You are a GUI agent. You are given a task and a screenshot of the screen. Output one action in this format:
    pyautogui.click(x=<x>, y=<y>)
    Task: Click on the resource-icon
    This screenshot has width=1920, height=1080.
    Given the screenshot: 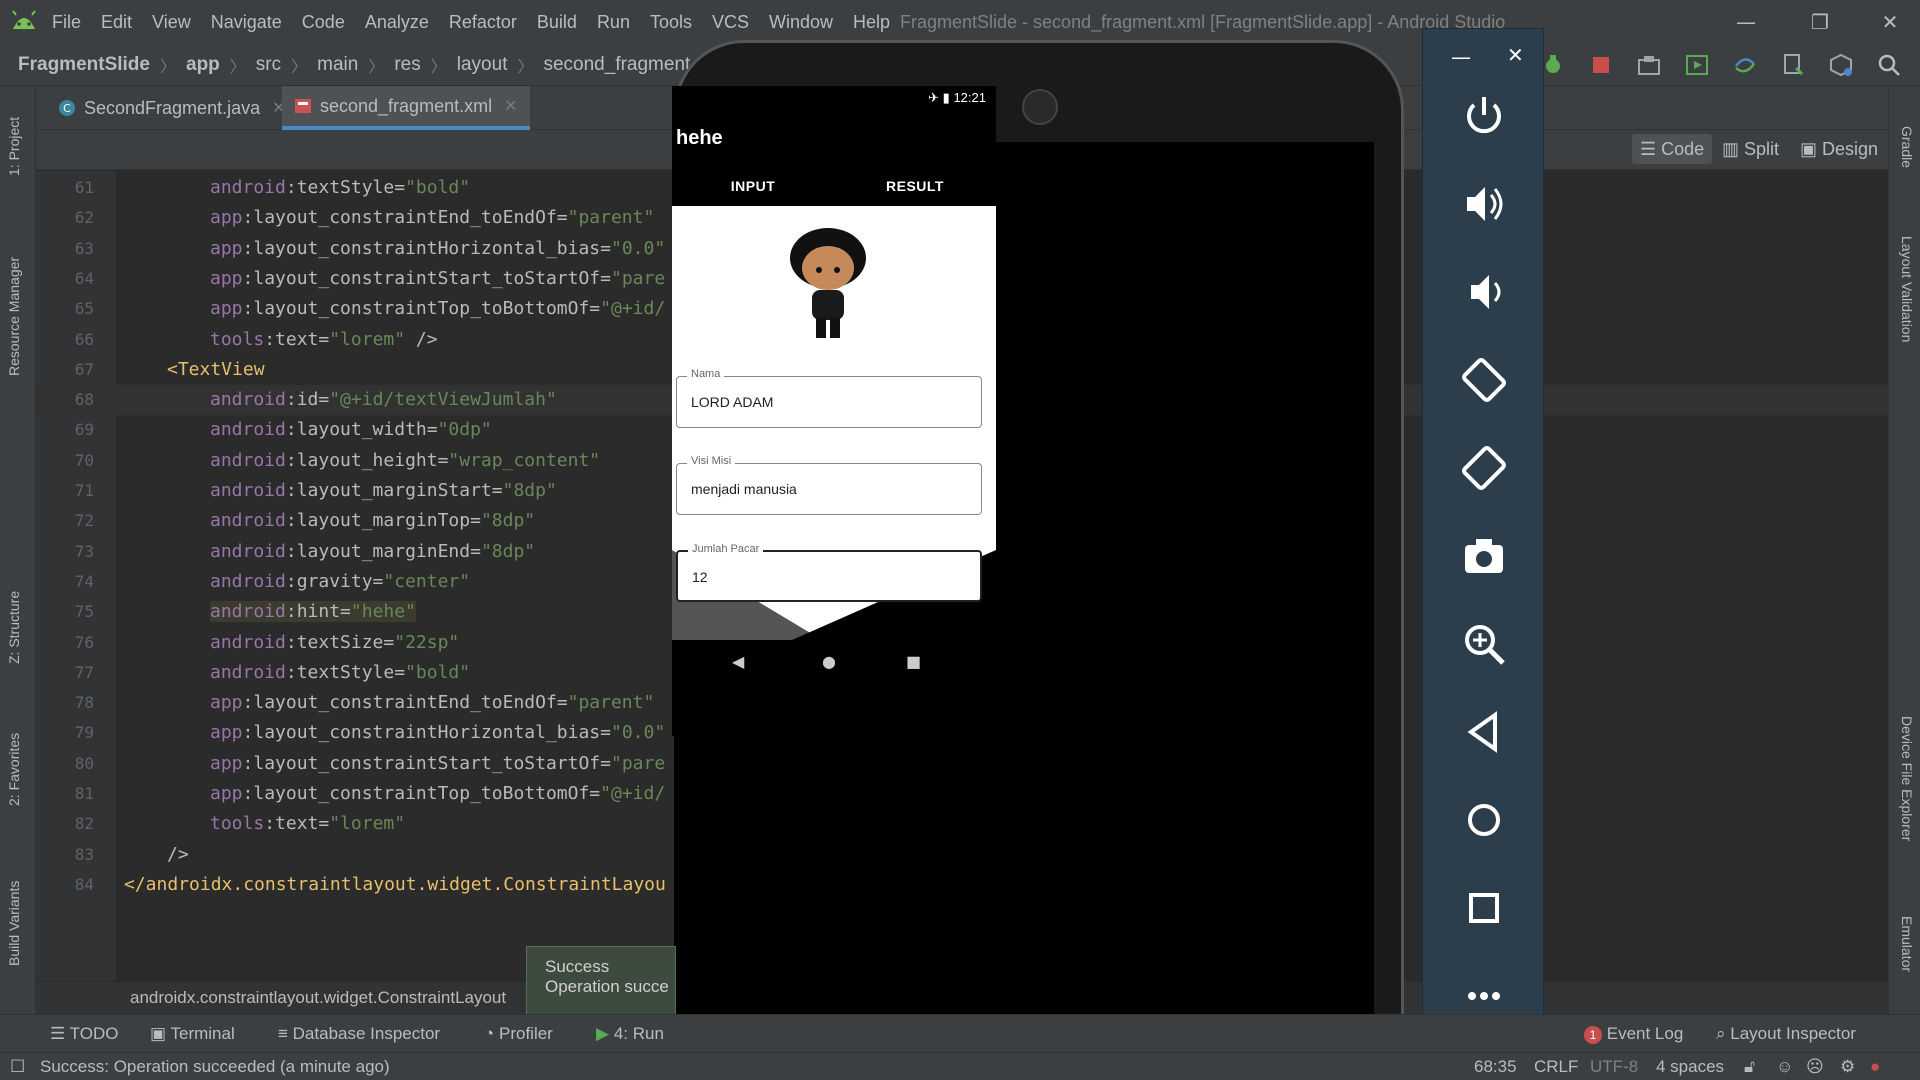 What is the action you would take?
    pyautogui.click(x=1841, y=65)
    